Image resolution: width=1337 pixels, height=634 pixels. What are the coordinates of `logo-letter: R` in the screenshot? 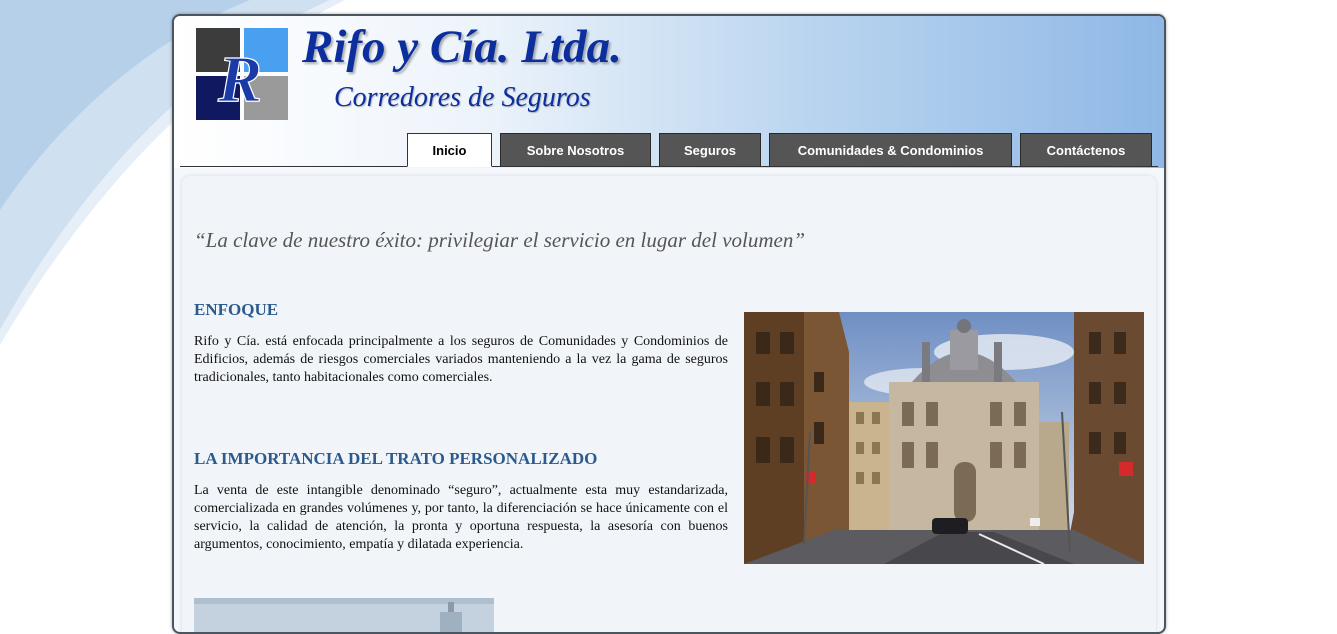 It's located at (239, 79).